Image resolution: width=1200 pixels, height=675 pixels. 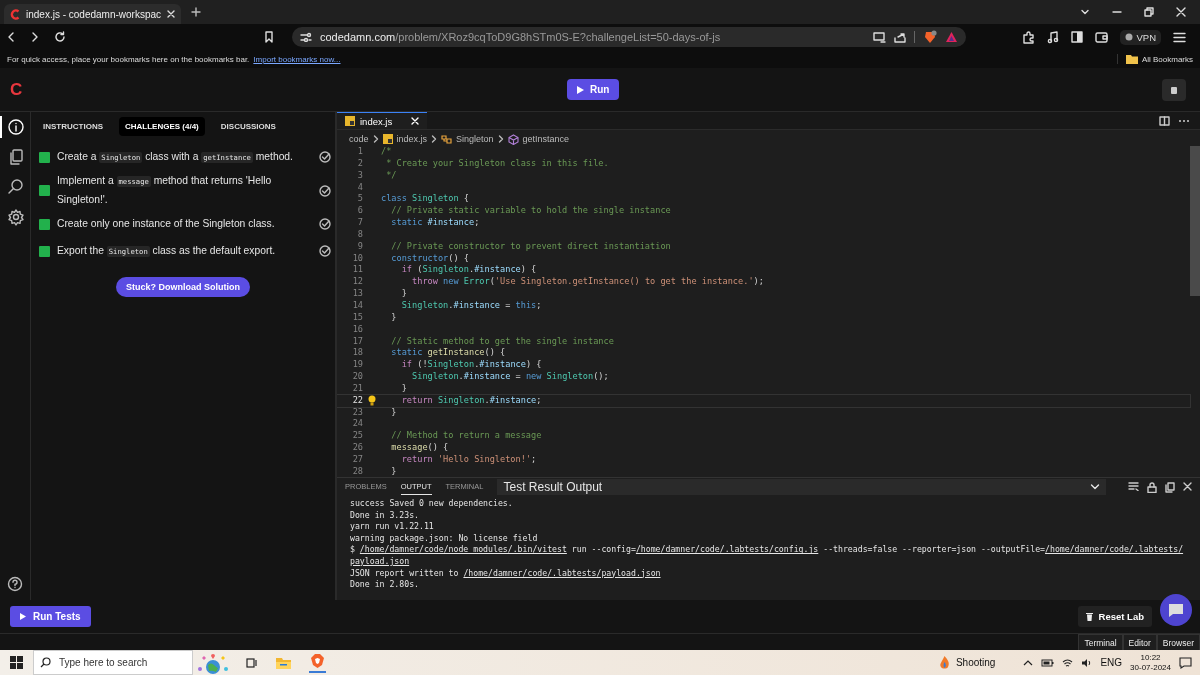 I want to click on copy-icon, so click(x=1170, y=487).